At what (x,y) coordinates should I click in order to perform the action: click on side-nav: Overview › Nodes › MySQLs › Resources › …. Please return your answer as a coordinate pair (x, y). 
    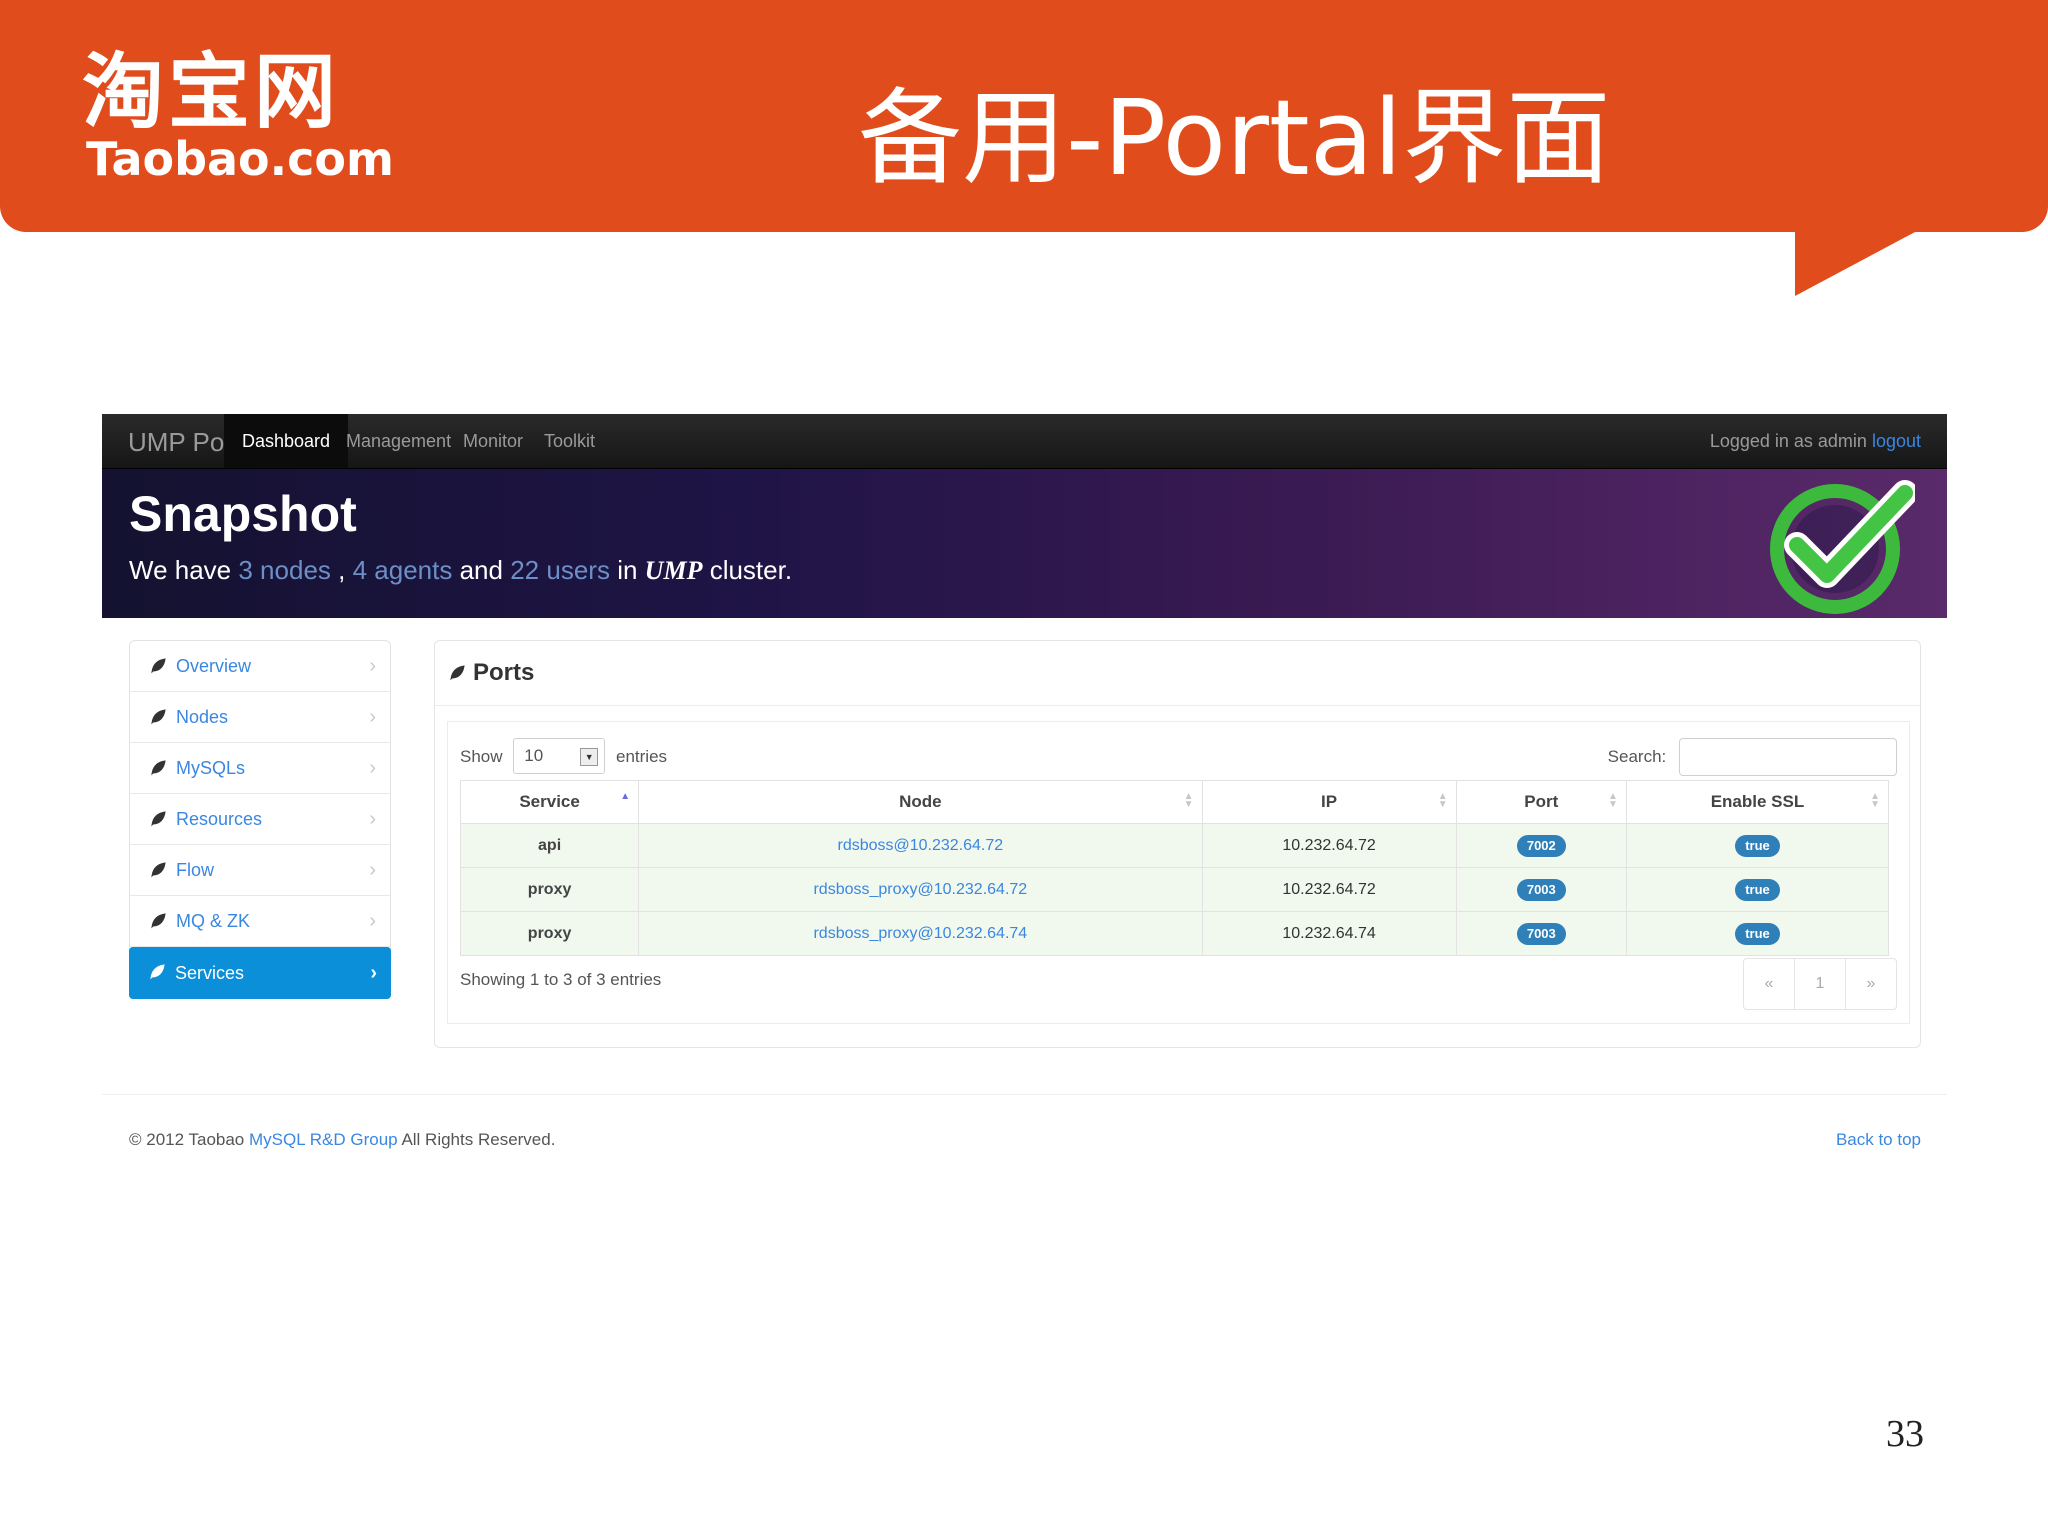
    Looking at the image, I should click on (260, 819).